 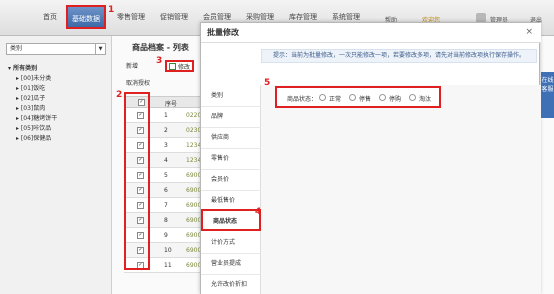 I want to click on tree-root: ▾ 所有类别, so click(x=22, y=67).